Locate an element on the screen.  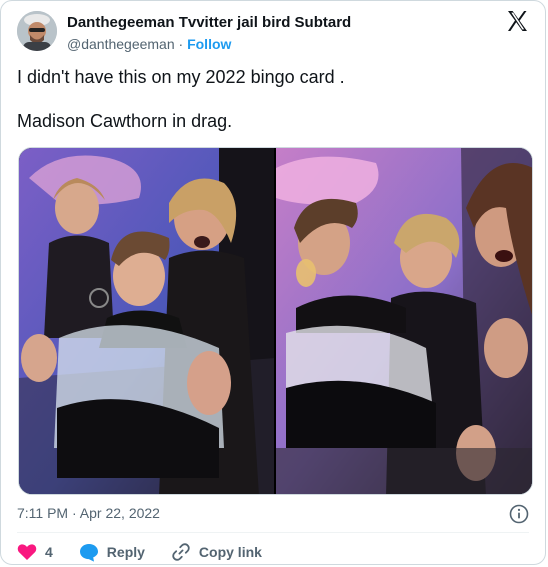
author-display-name: Danthegeeman Tvvitter jail bird Subtard is located at coordinates (209, 23).